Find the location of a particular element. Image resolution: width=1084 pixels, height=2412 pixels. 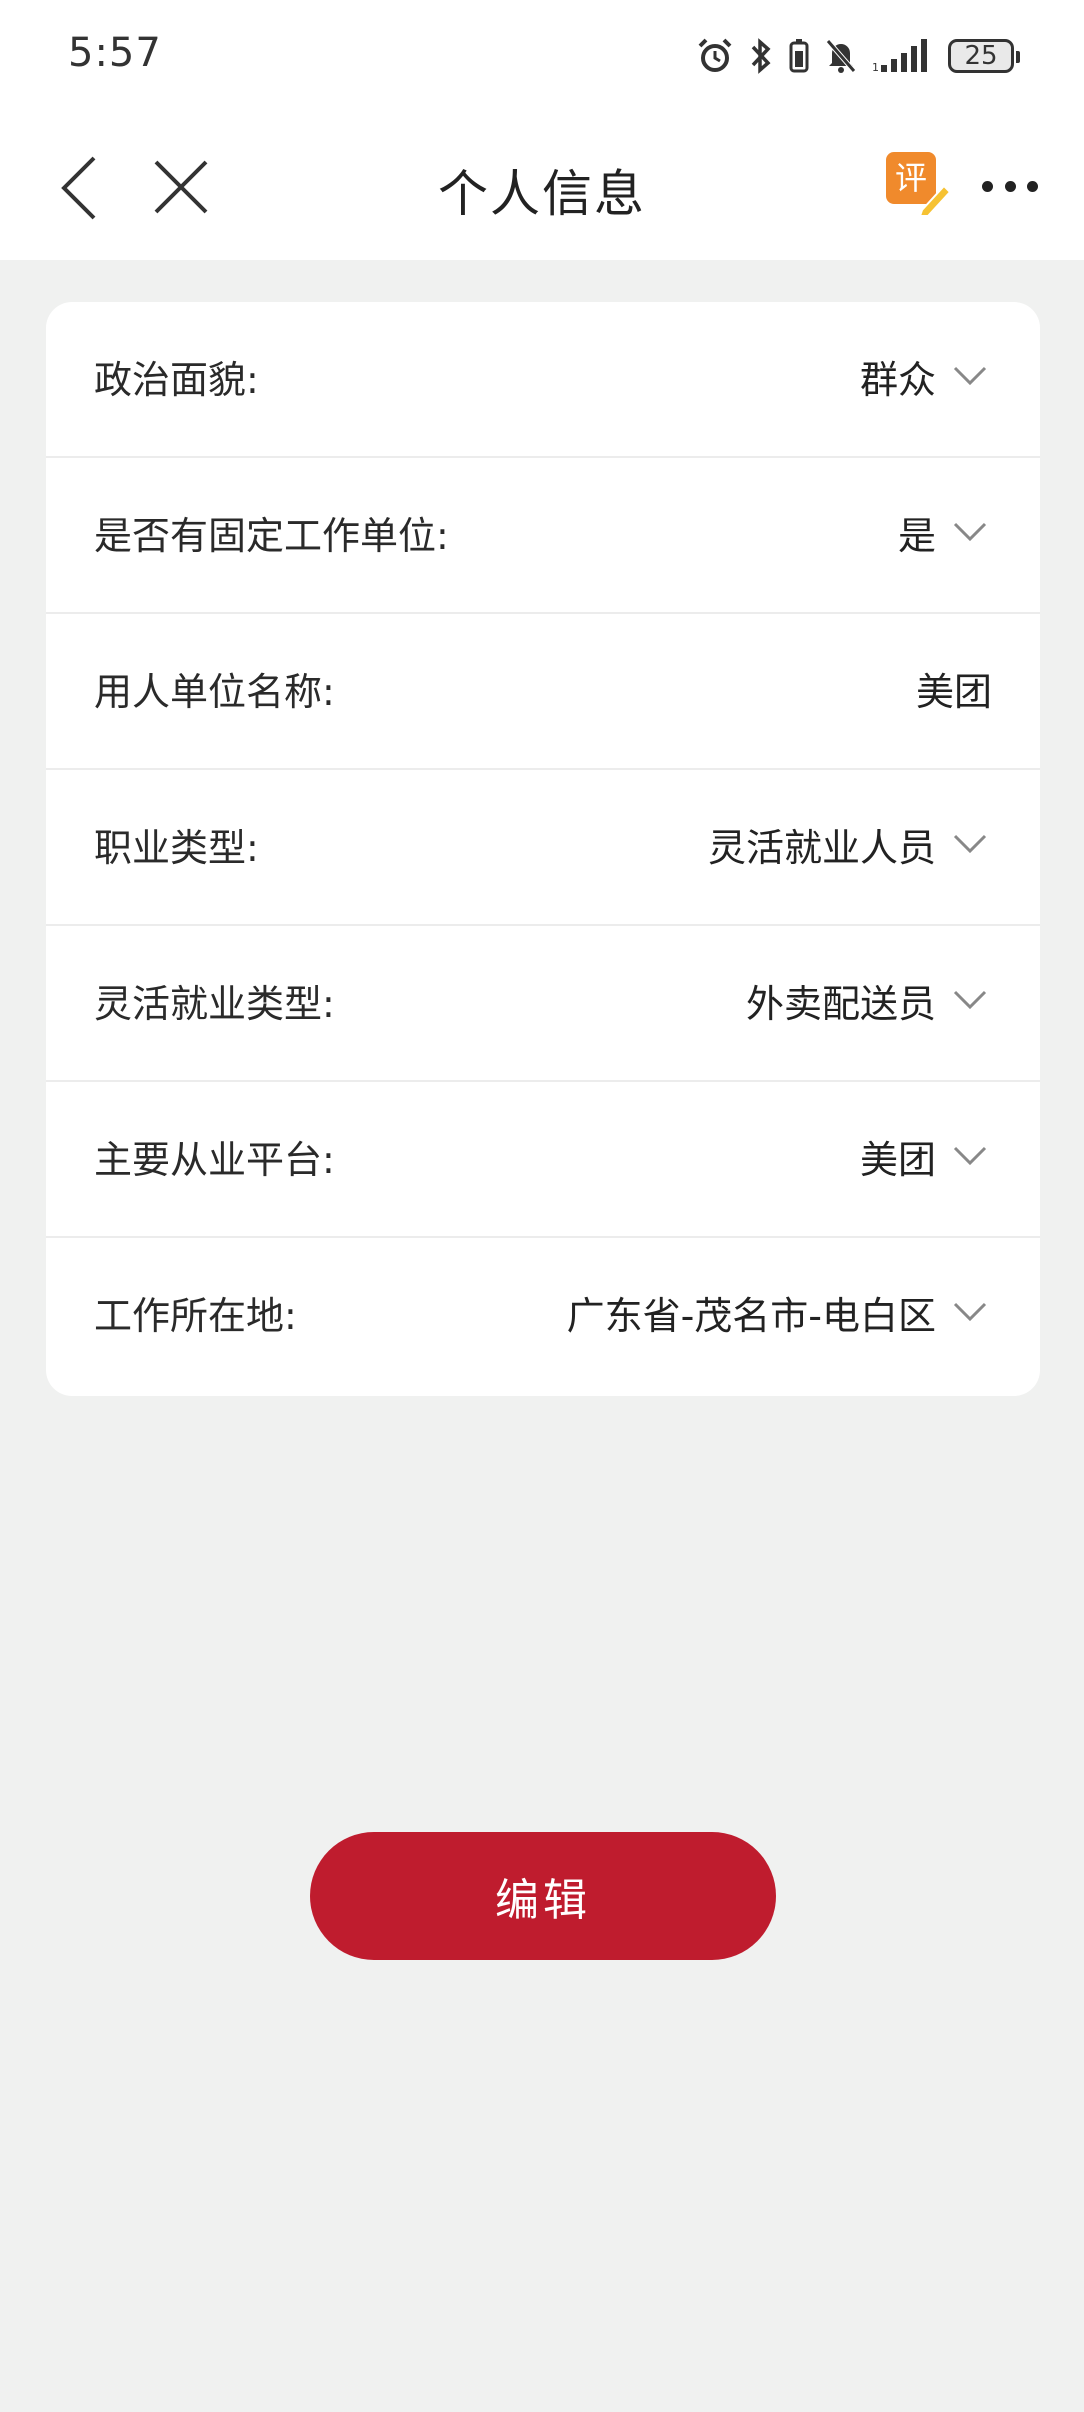

status-icons: 1 25 is located at coordinates (858, 56).